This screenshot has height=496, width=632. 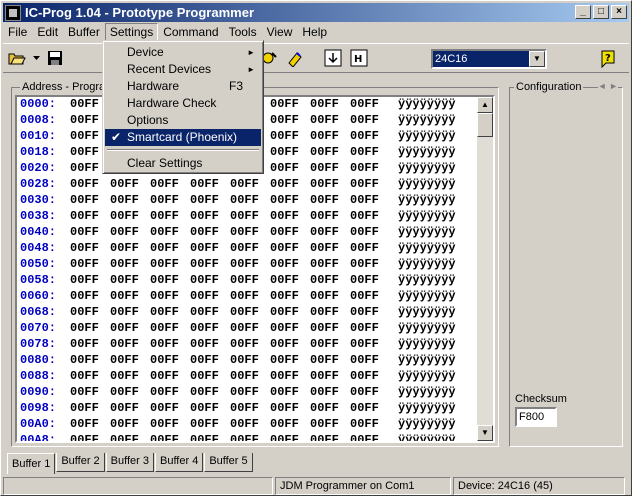 What do you see at coordinates (359, 58) in the screenshot?
I see `hex-view-icon: H` at bounding box center [359, 58].